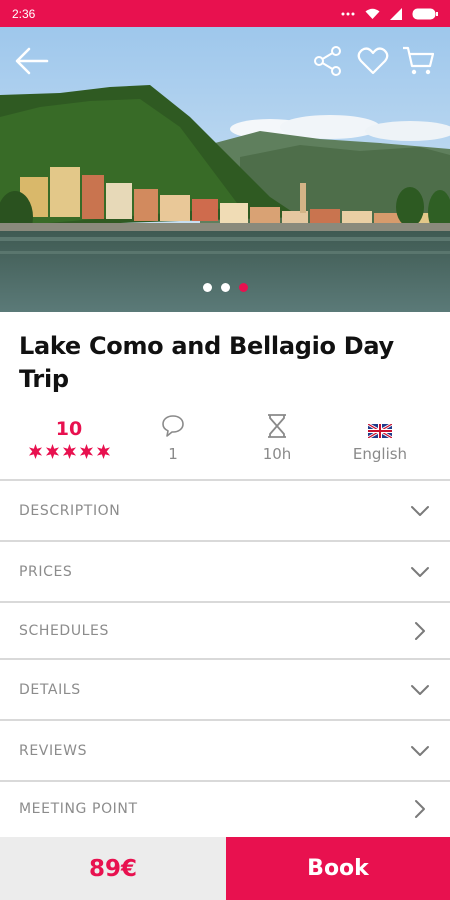  Describe the element at coordinates (64, 630) in the screenshot. I see `section-label: SCHEDULES` at that location.